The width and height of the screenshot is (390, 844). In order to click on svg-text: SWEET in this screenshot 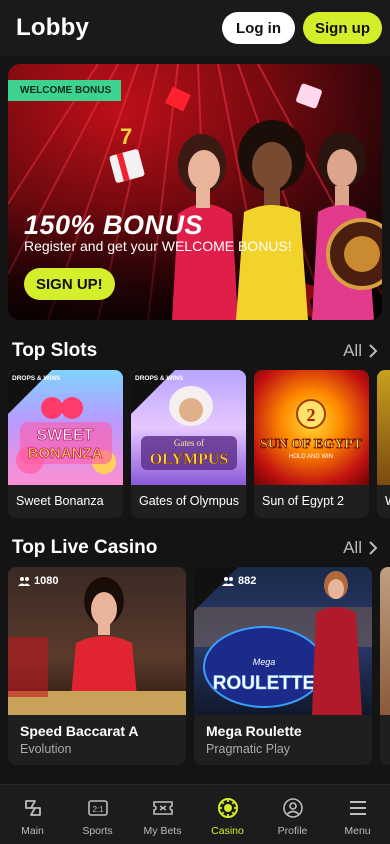, I will do `click(65, 435)`.